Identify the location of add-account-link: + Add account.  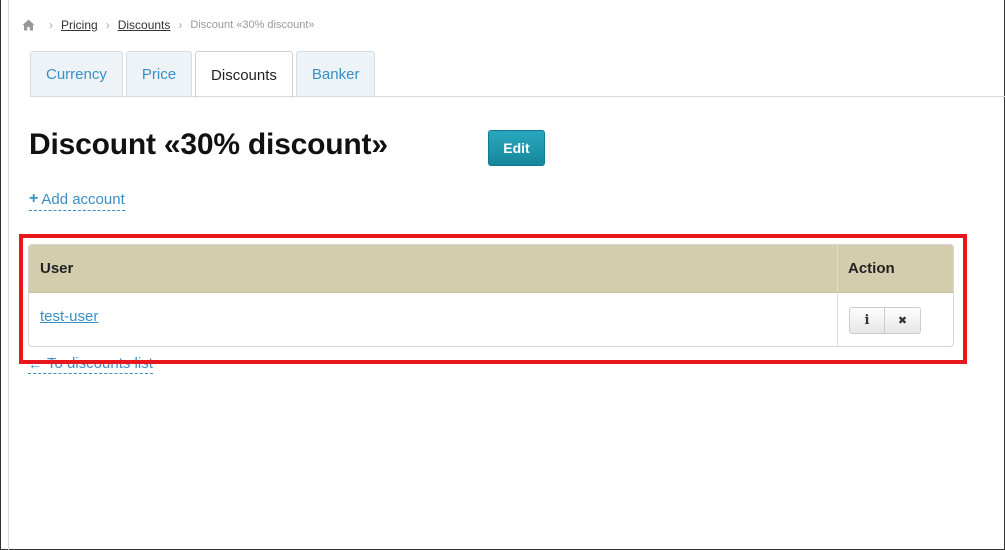
(77, 200).